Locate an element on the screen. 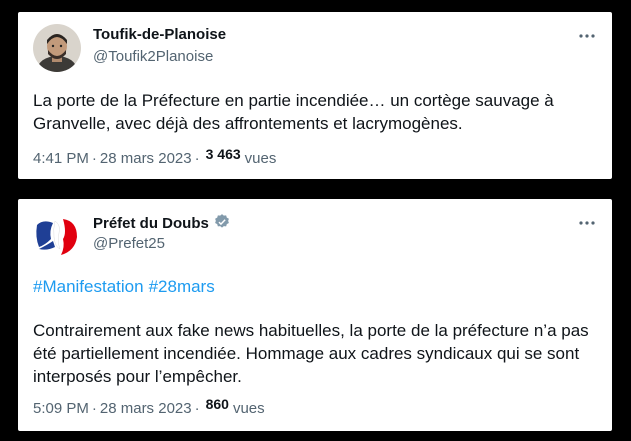 The width and height of the screenshot is (631, 441). tweet-time: 5:09 PM is located at coordinates (61, 408).